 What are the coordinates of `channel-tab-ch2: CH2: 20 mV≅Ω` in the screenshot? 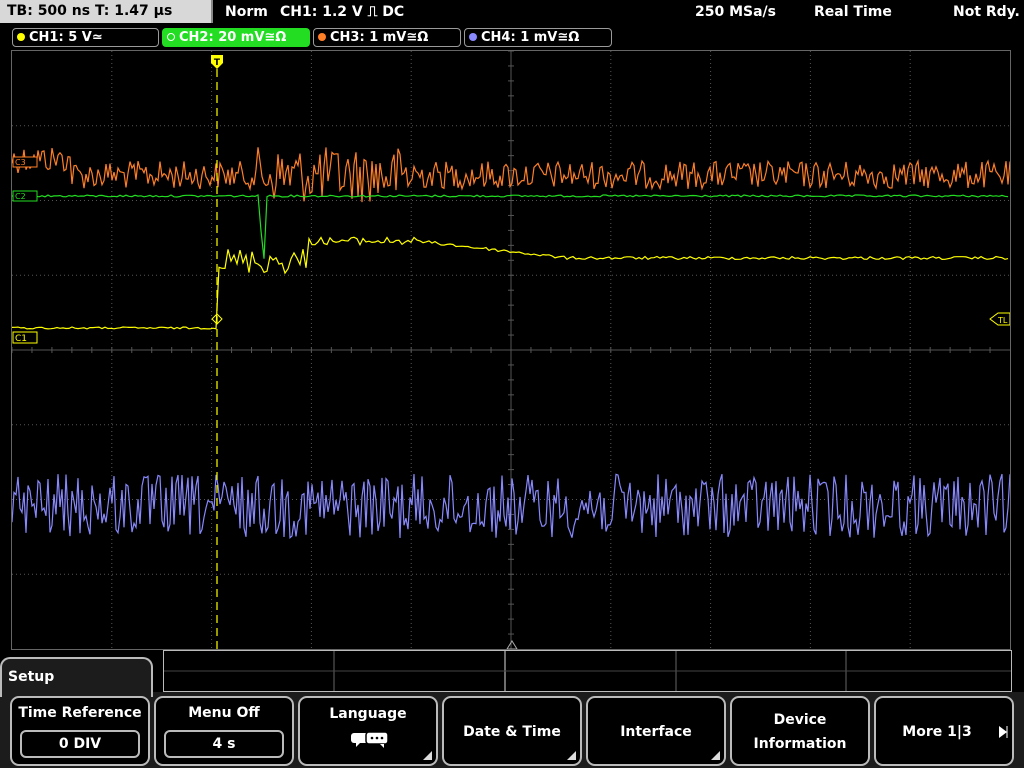 It's located at (236, 37).